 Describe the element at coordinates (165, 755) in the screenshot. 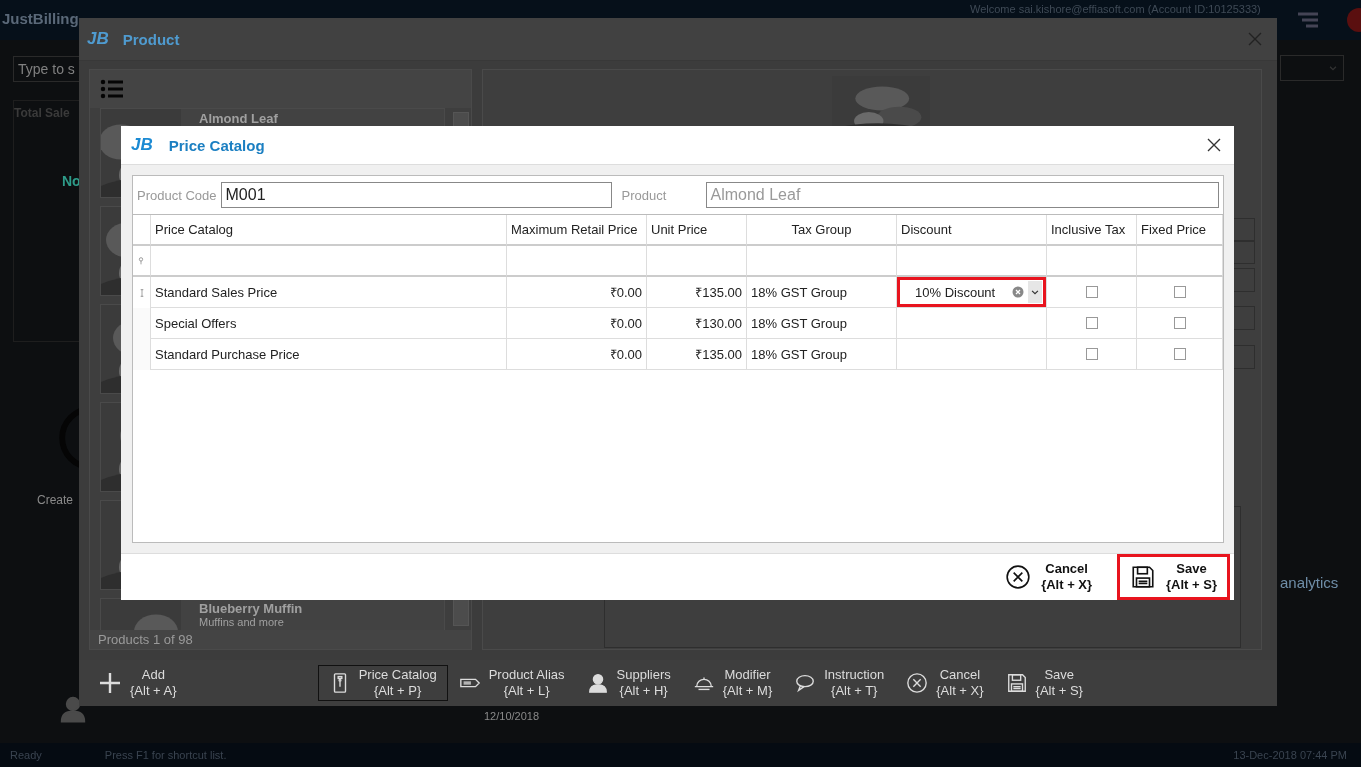

I see `shortcut-hint: Press F1 for shortcut list.` at that location.